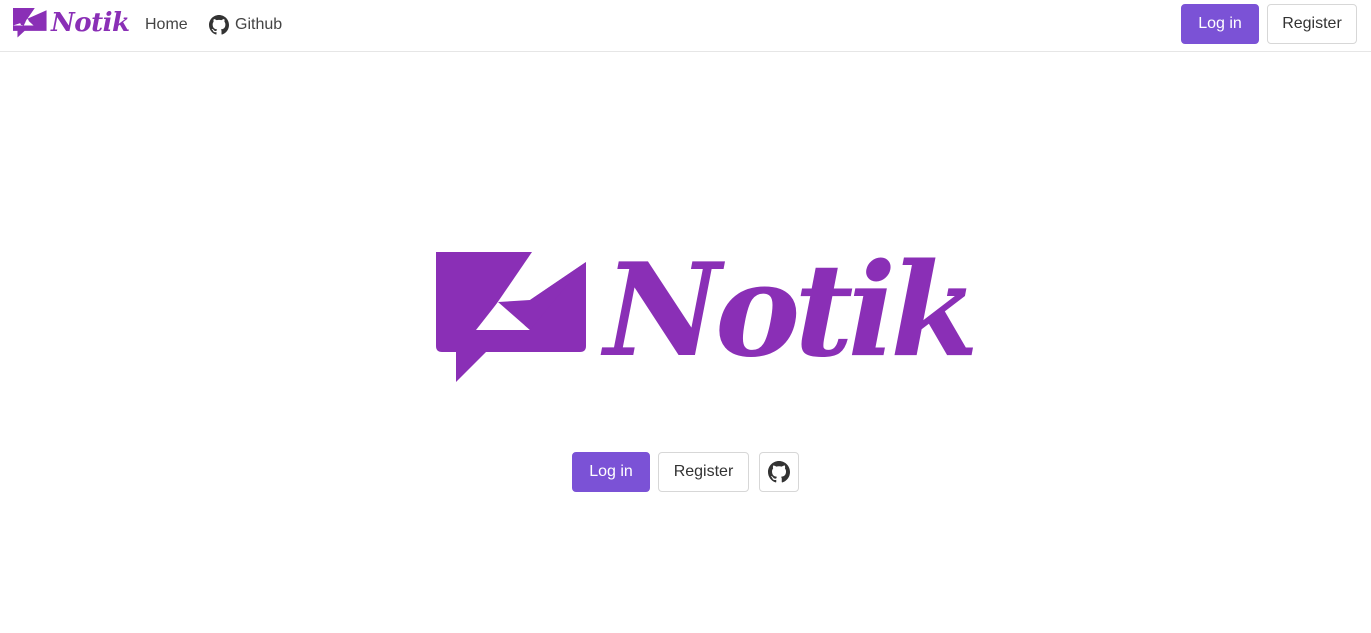 The image size is (1371, 633). What do you see at coordinates (30, 23) in the screenshot?
I see `notik-logo-icon` at bounding box center [30, 23].